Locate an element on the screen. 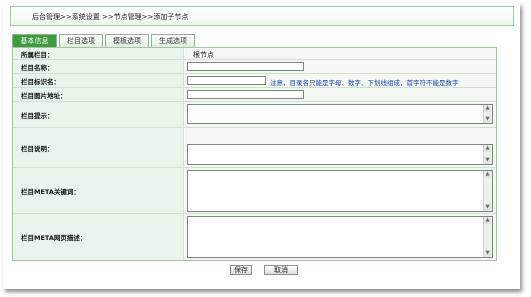  dir-label: 栏目标识名： is located at coordinates (98, 80).